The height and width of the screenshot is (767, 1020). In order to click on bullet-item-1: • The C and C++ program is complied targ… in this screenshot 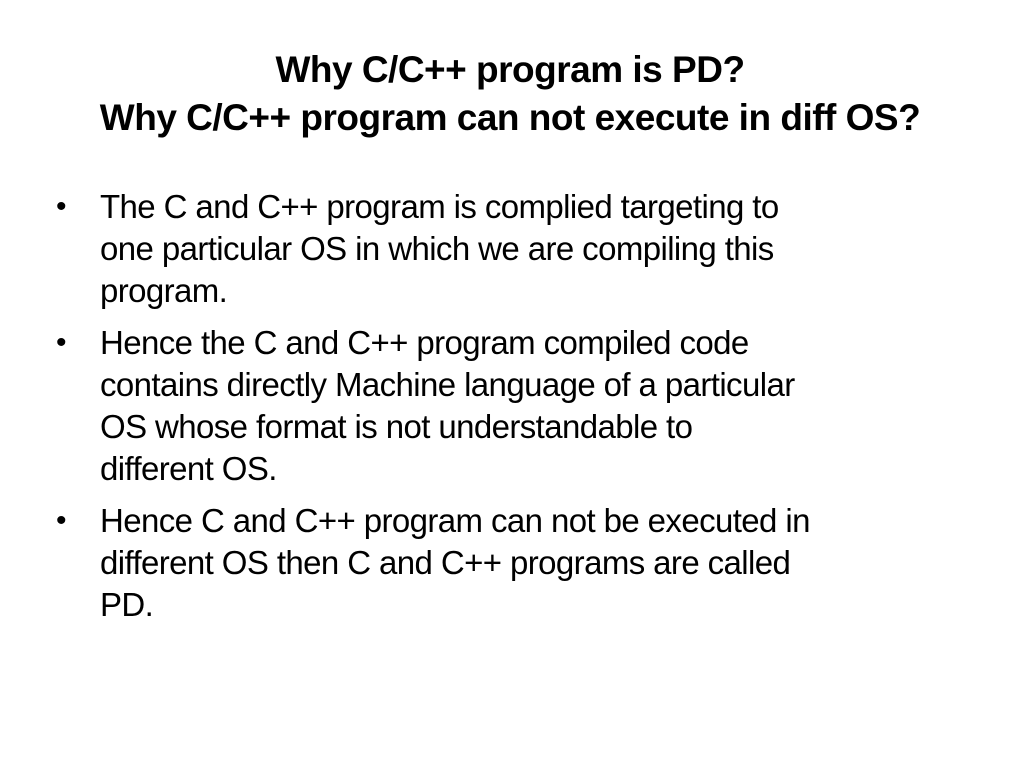, I will do `click(516, 249)`.